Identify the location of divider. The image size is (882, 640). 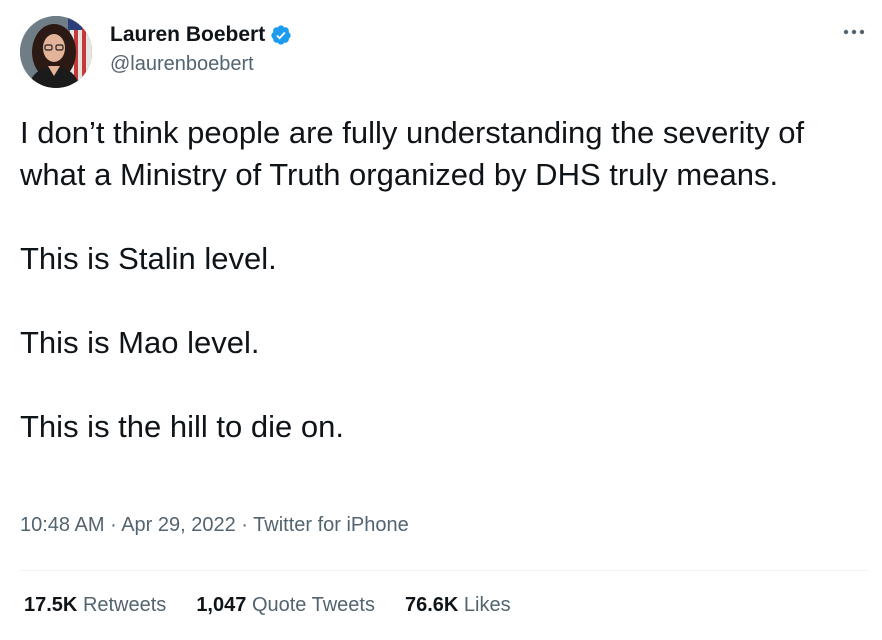
(444, 570).